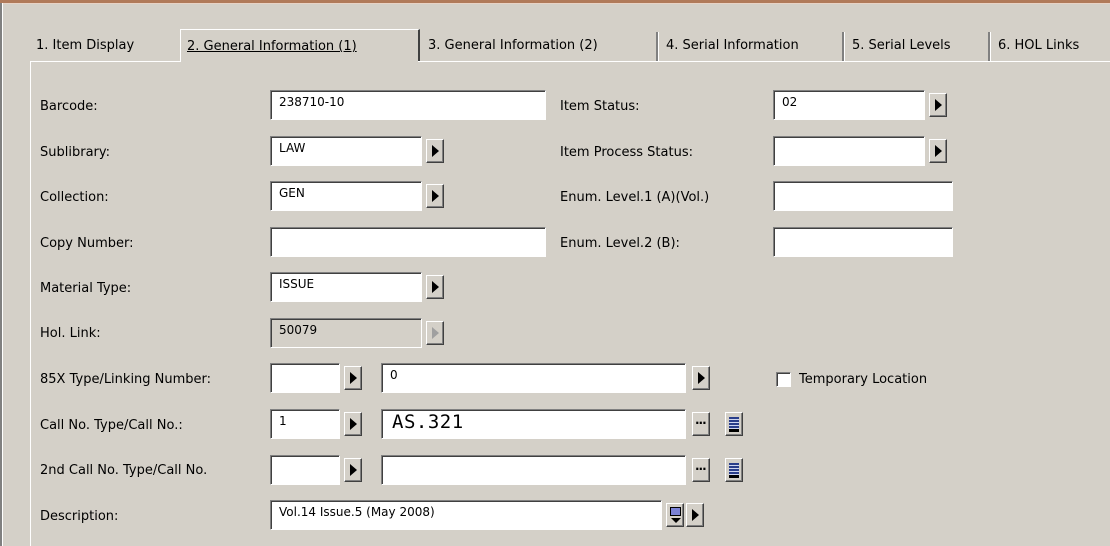 The image size is (1110, 546). Describe the element at coordinates (126, 379) in the screenshot. I see `type-linking-label: 85X Type/Linking Number:` at that location.